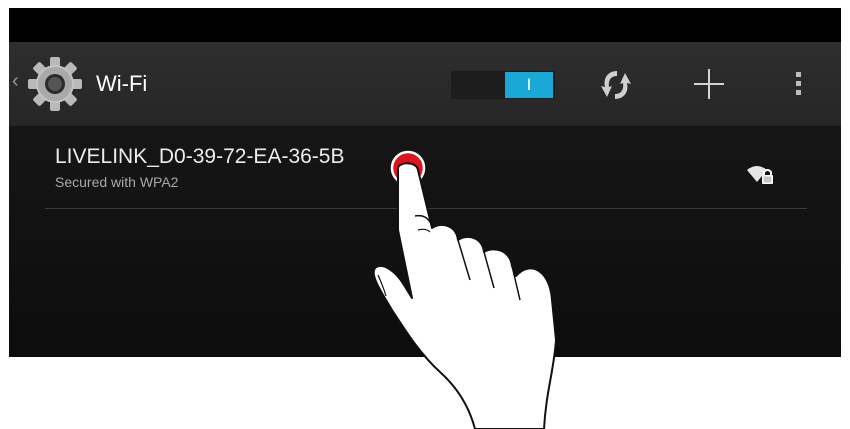 The width and height of the screenshot is (850, 429). Describe the element at coordinates (760, 175) in the screenshot. I see `wifi-locked-icon` at that location.